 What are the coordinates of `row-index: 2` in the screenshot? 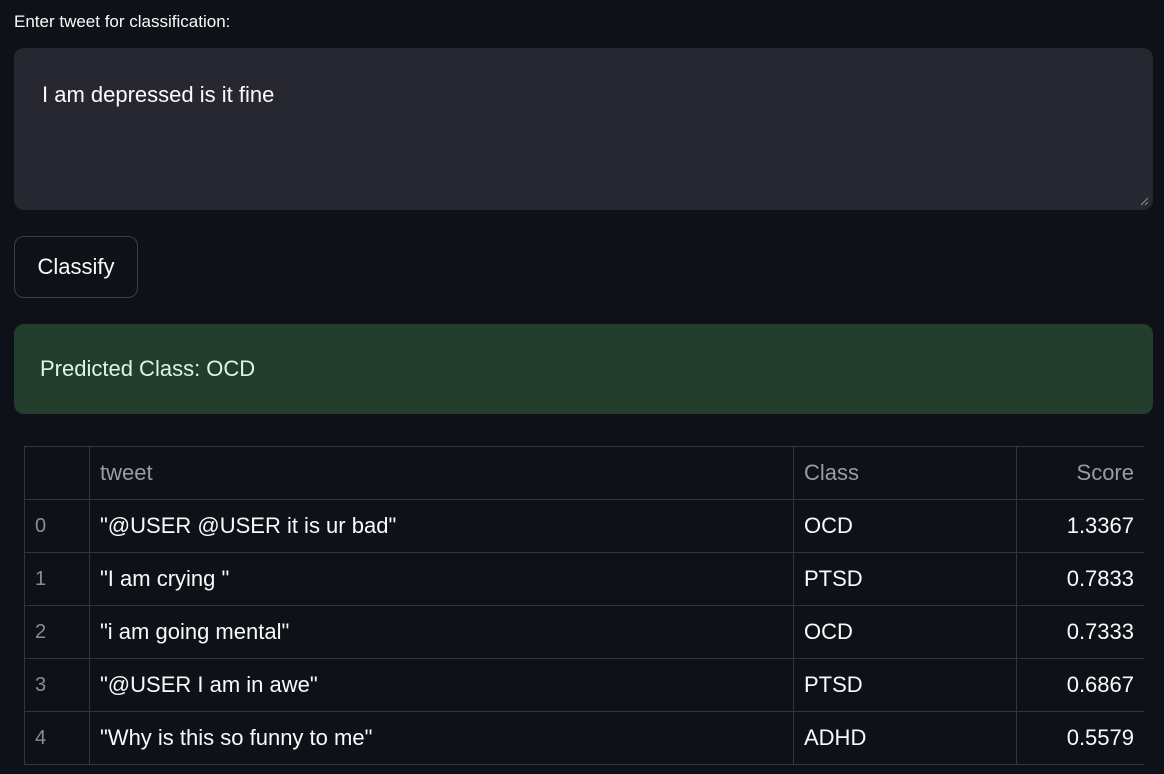 It's located at (57, 632).